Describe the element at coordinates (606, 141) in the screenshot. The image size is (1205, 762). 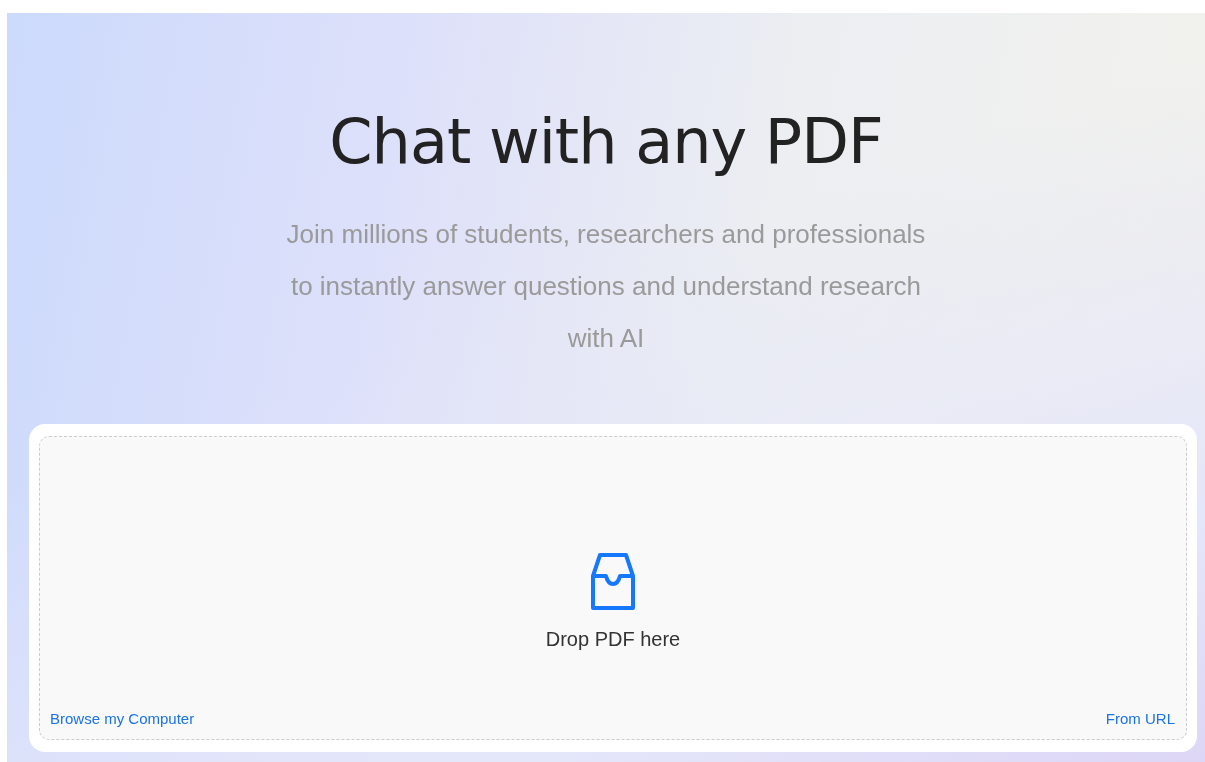
I see `page-title: Chat with any PDF` at that location.